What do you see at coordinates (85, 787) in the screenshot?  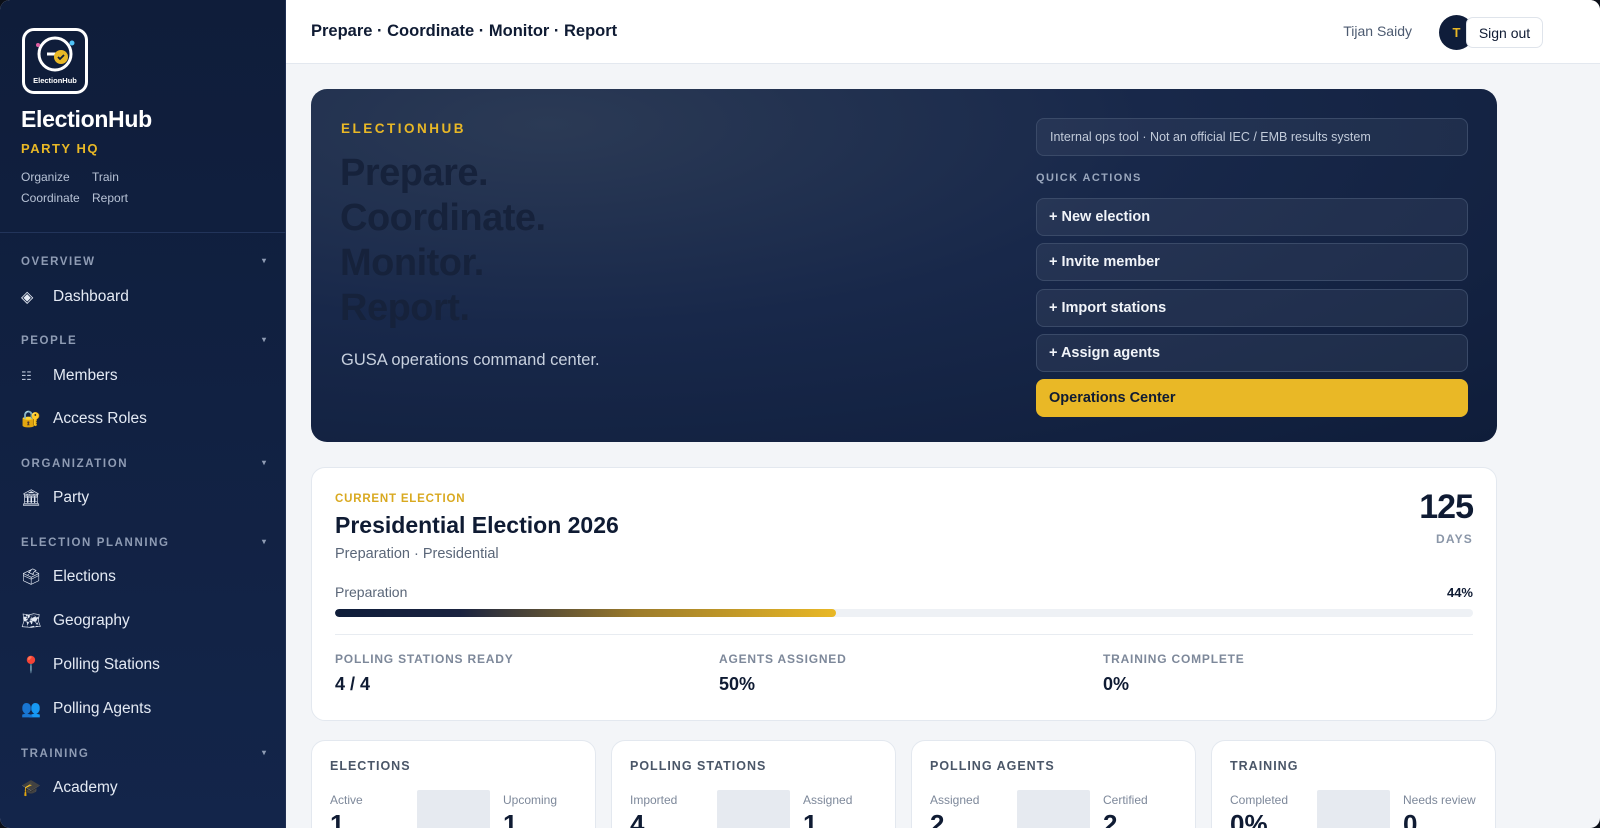 I see `sidebar-item-label: Academy` at bounding box center [85, 787].